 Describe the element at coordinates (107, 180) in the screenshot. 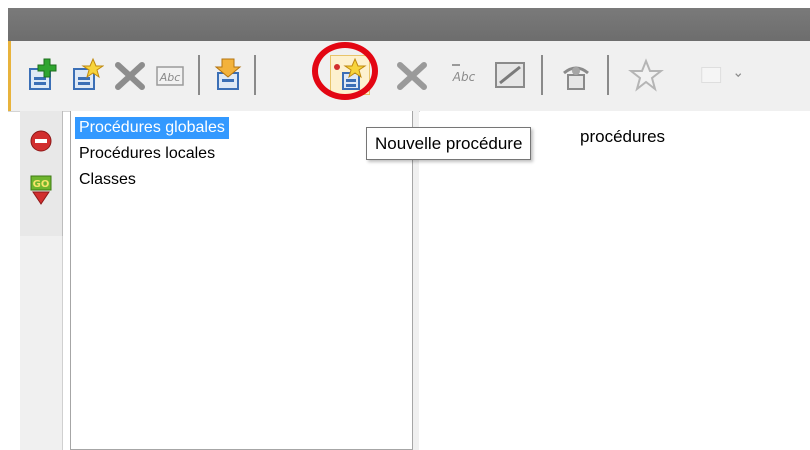

I see `list-item-classes: Classes` at that location.